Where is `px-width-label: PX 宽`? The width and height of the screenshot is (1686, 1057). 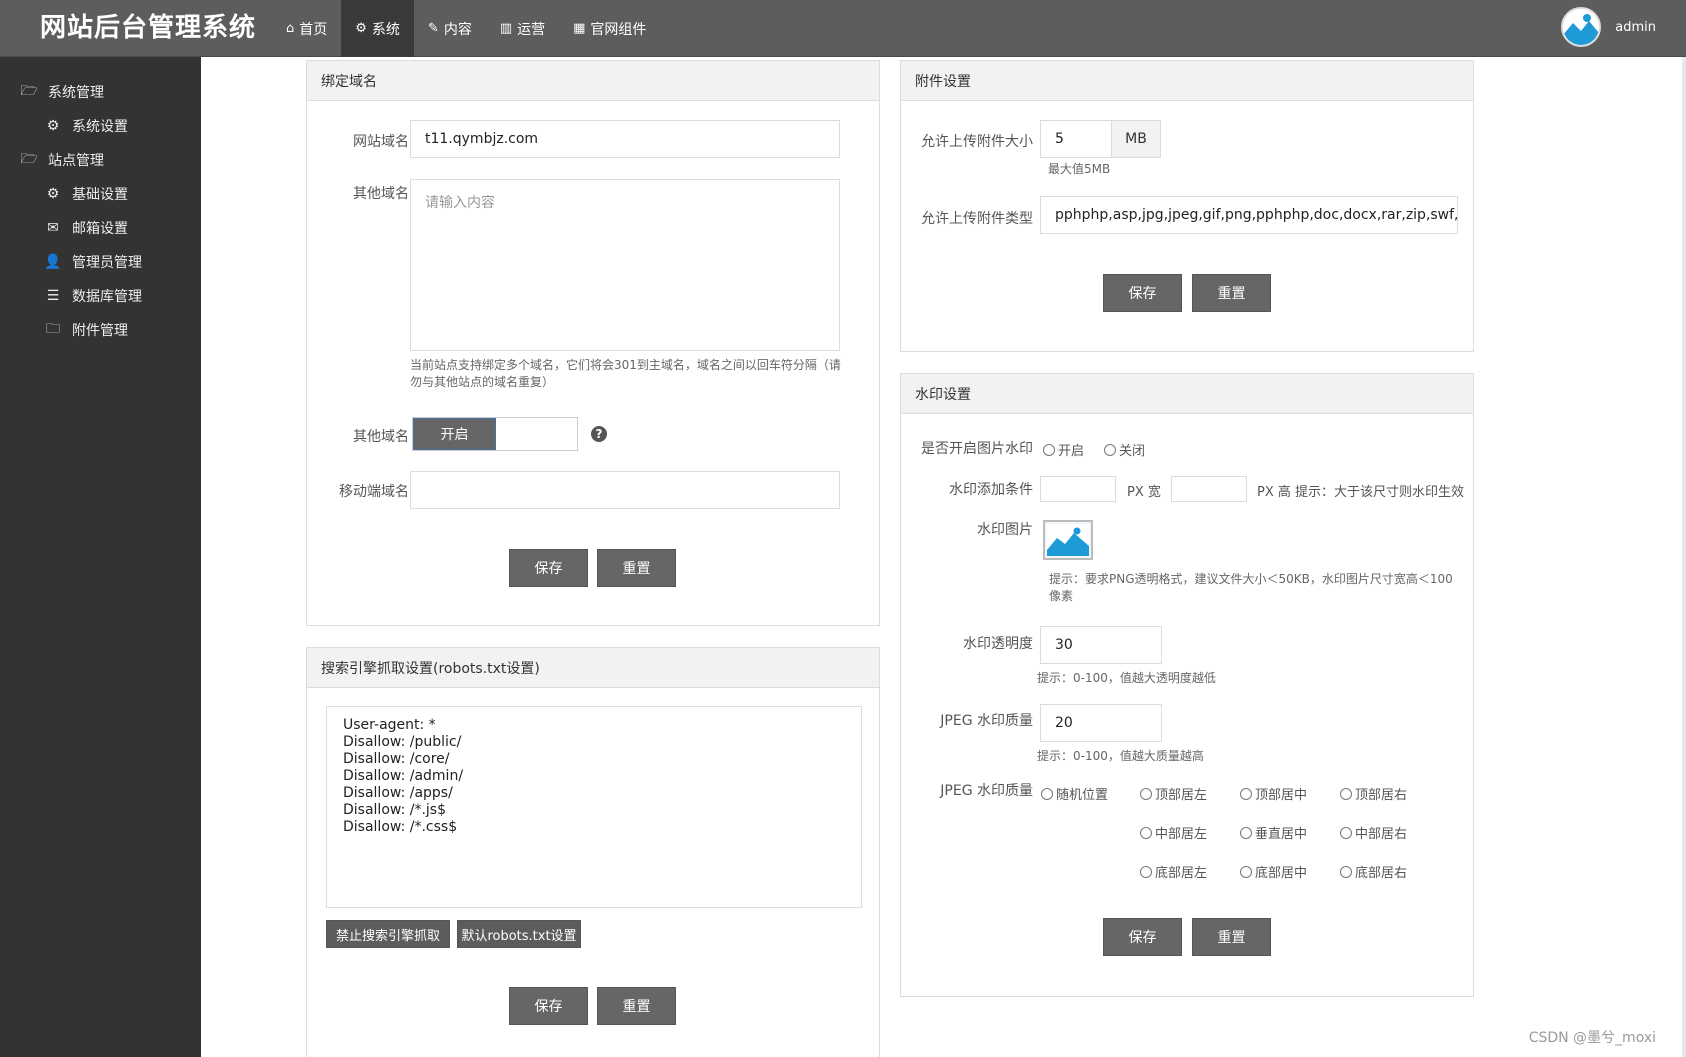 px-width-label: PX 宽 is located at coordinates (1144, 492).